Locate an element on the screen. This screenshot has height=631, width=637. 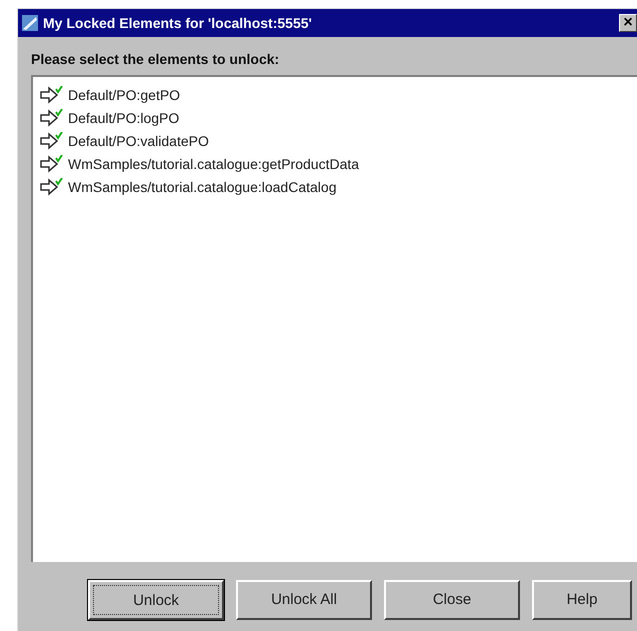
dialog-button: Unlock is located at coordinates (156, 600).